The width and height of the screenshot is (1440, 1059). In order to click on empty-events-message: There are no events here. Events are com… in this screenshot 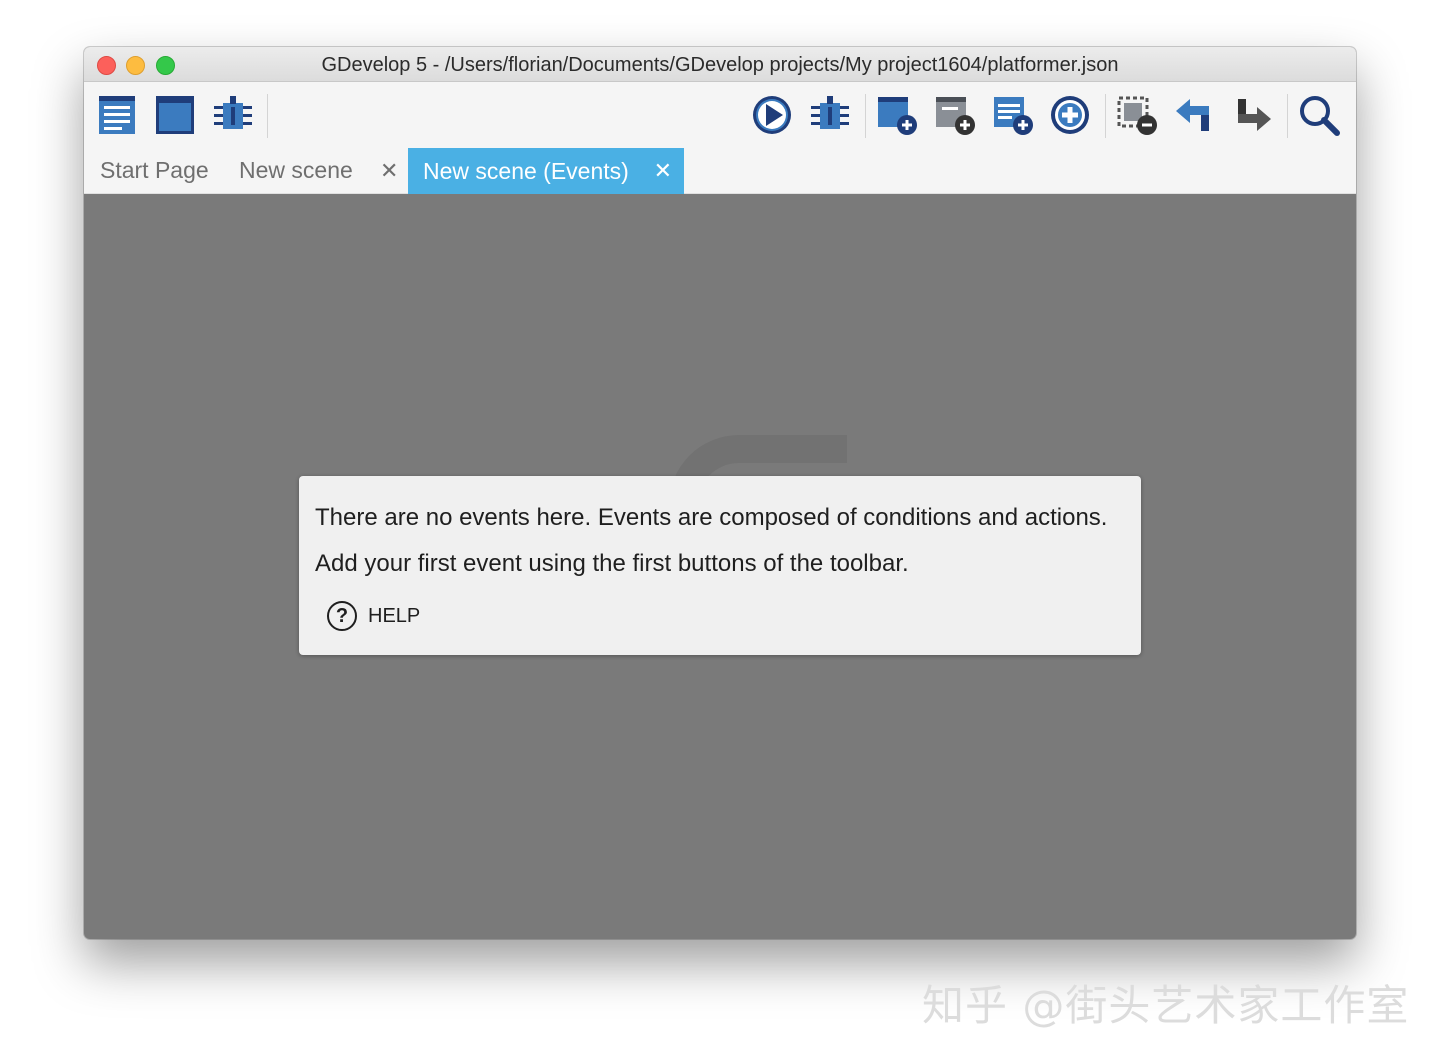, I will do `click(720, 565)`.